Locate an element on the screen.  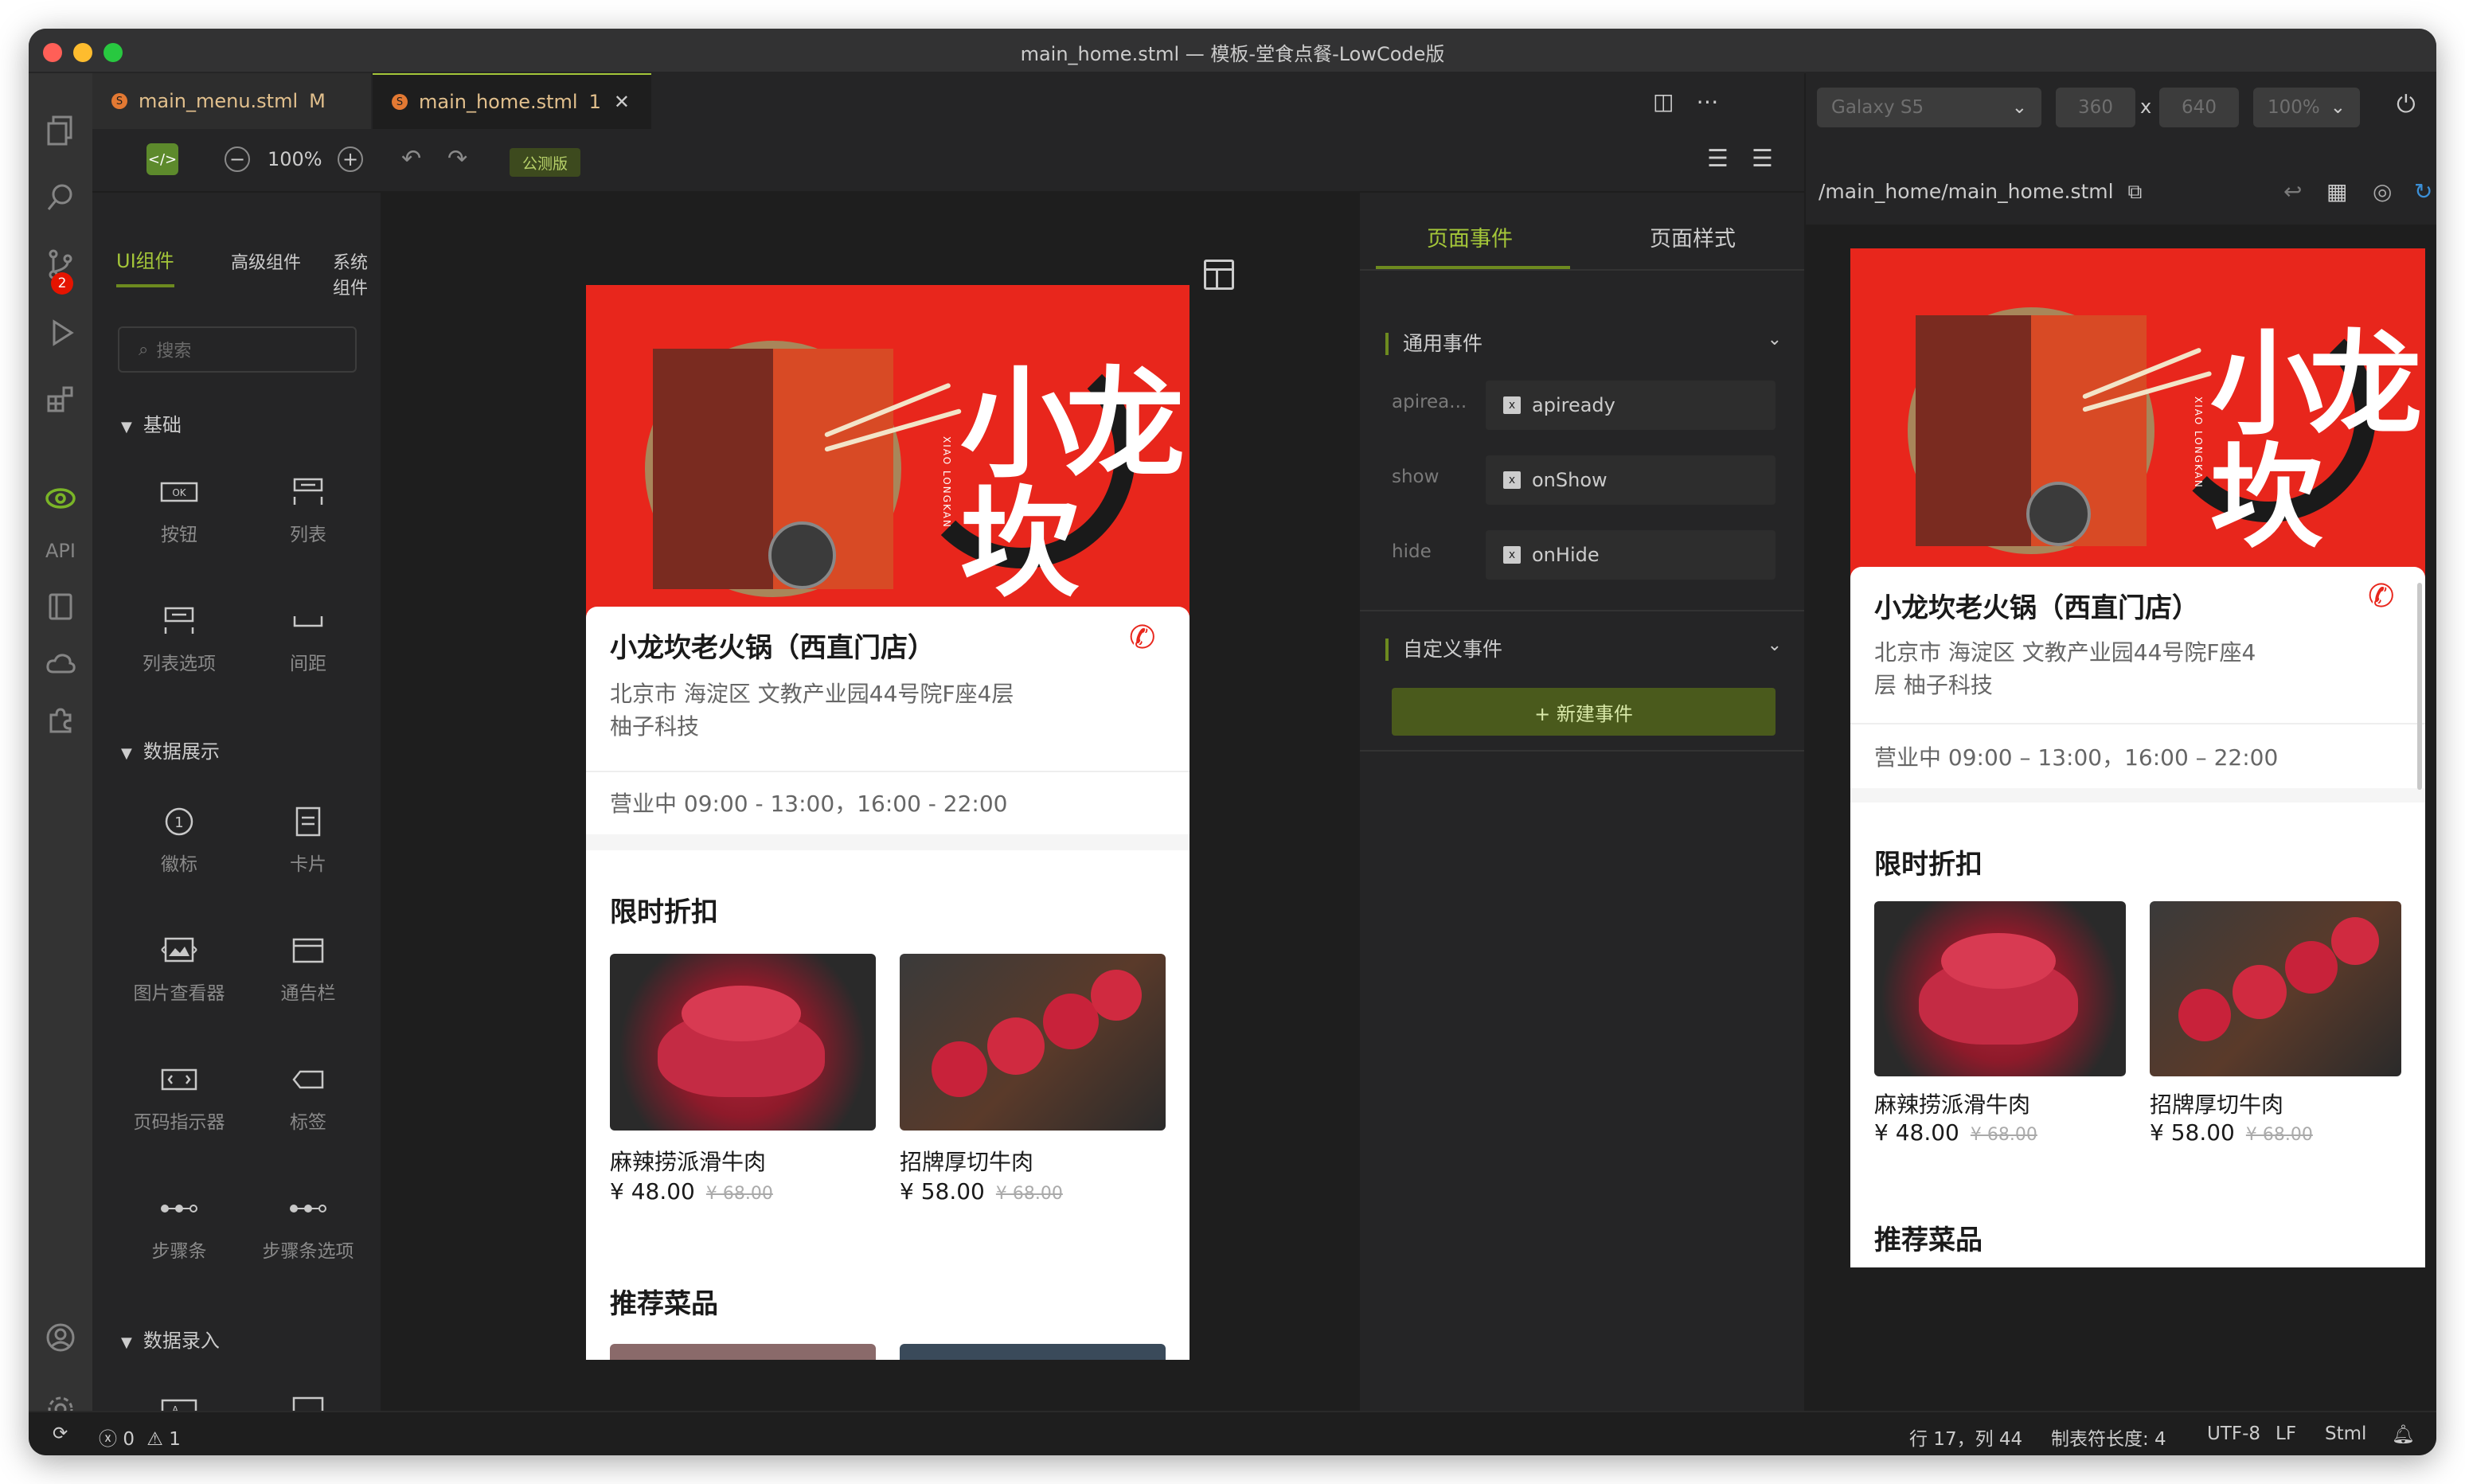
tag-icon is located at coordinates (308, 1079).